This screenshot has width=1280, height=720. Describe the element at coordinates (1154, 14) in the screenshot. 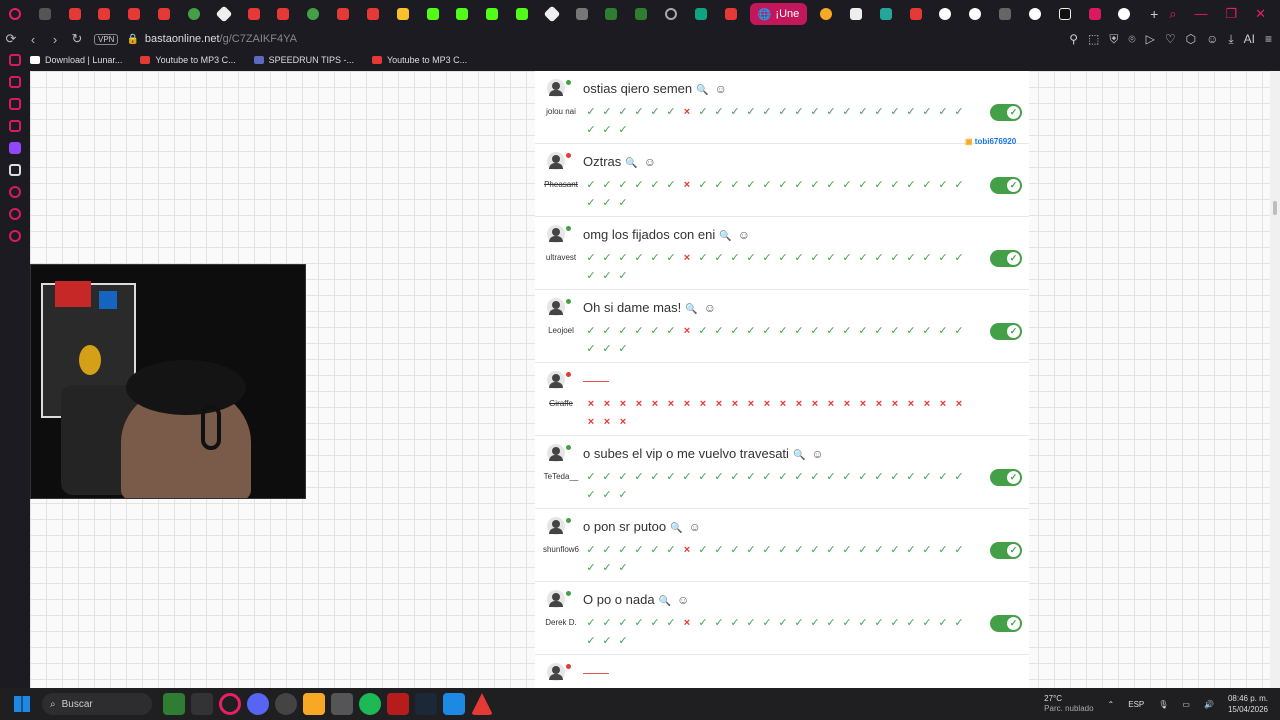

I see `new-tab-icon: +` at that location.